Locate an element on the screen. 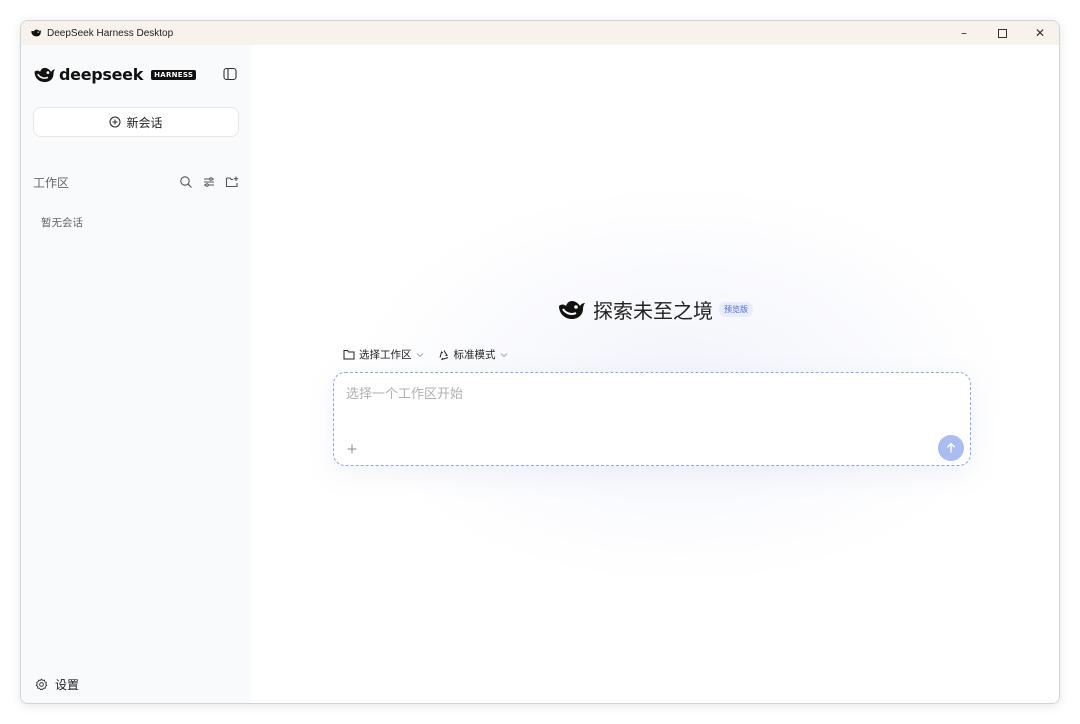  mode-selector-label: 标准模式 is located at coordinates (474, 355).